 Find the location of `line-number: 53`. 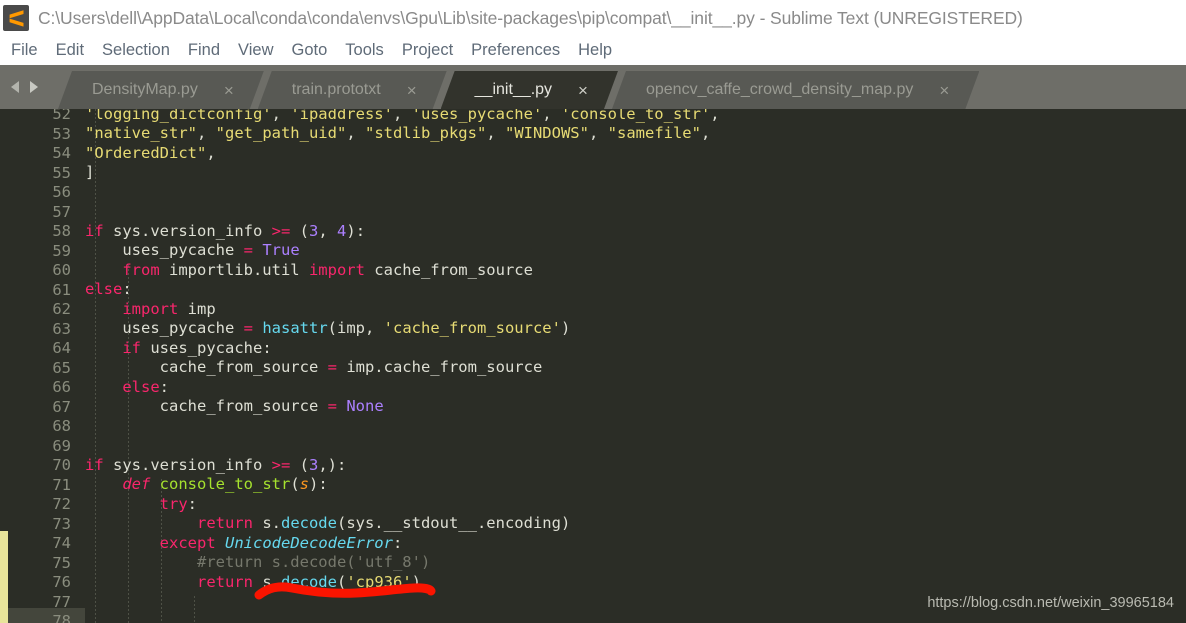

line-number: 53 is located at coordinates (61, 133).